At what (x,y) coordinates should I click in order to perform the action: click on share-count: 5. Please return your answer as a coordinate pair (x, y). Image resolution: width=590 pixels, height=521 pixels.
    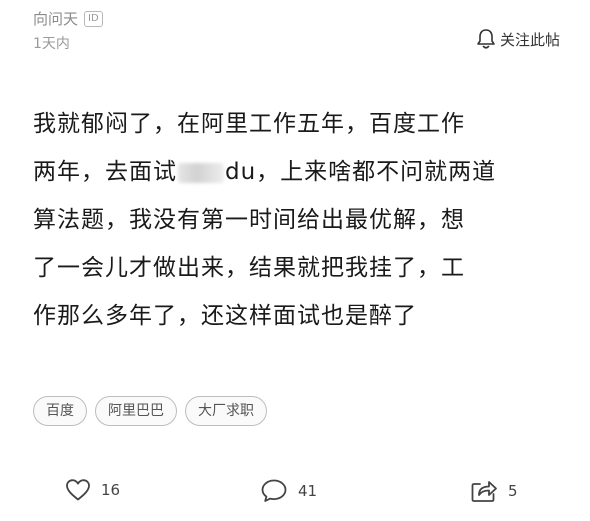
    Looking at the image, I should click on (513, 491).